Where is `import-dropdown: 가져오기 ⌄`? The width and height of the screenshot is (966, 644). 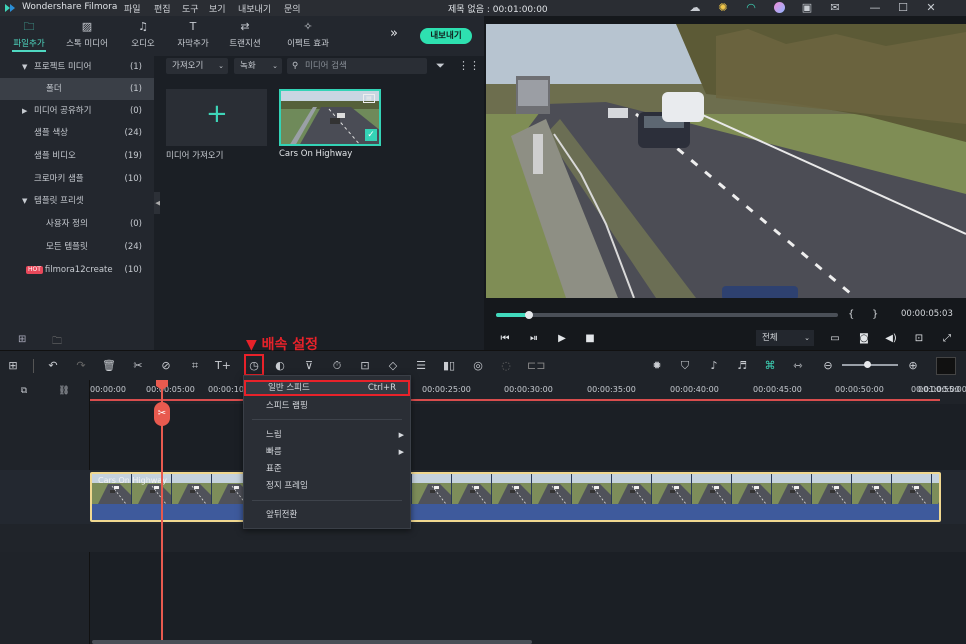 import-dropdown: 가져오기 ⌄ is located at coordinates (197, 66).